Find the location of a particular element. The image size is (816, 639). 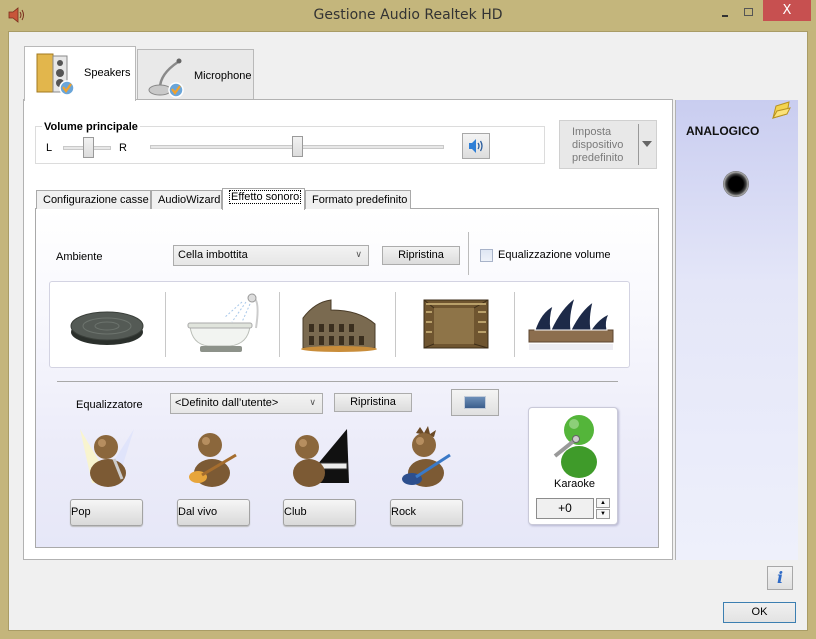

window-title: Gestione Audio Realtek HD is located at coordinates (408, 15).